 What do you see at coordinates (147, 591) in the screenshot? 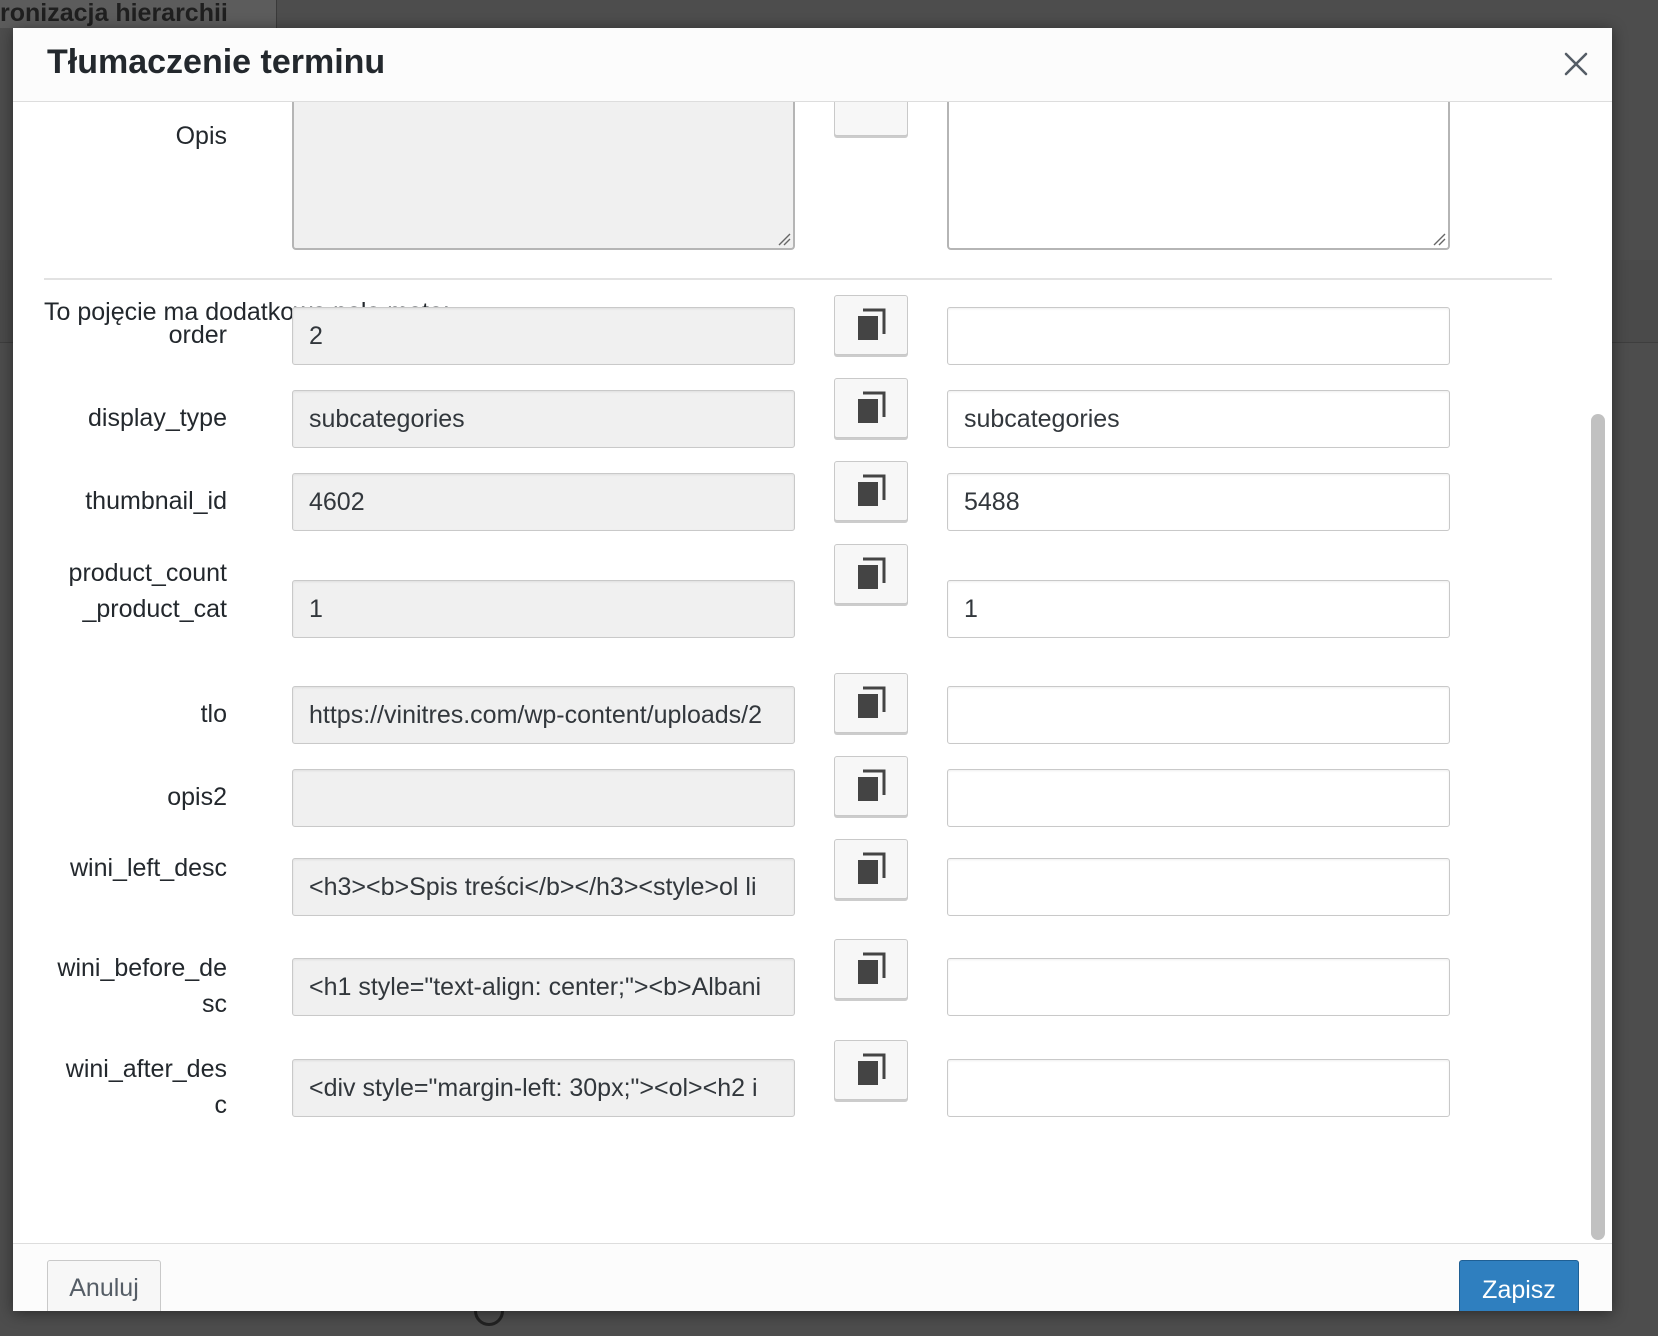
I see `meta-label-product-count: product_count_product_cat` at bounding box center [147, 591].